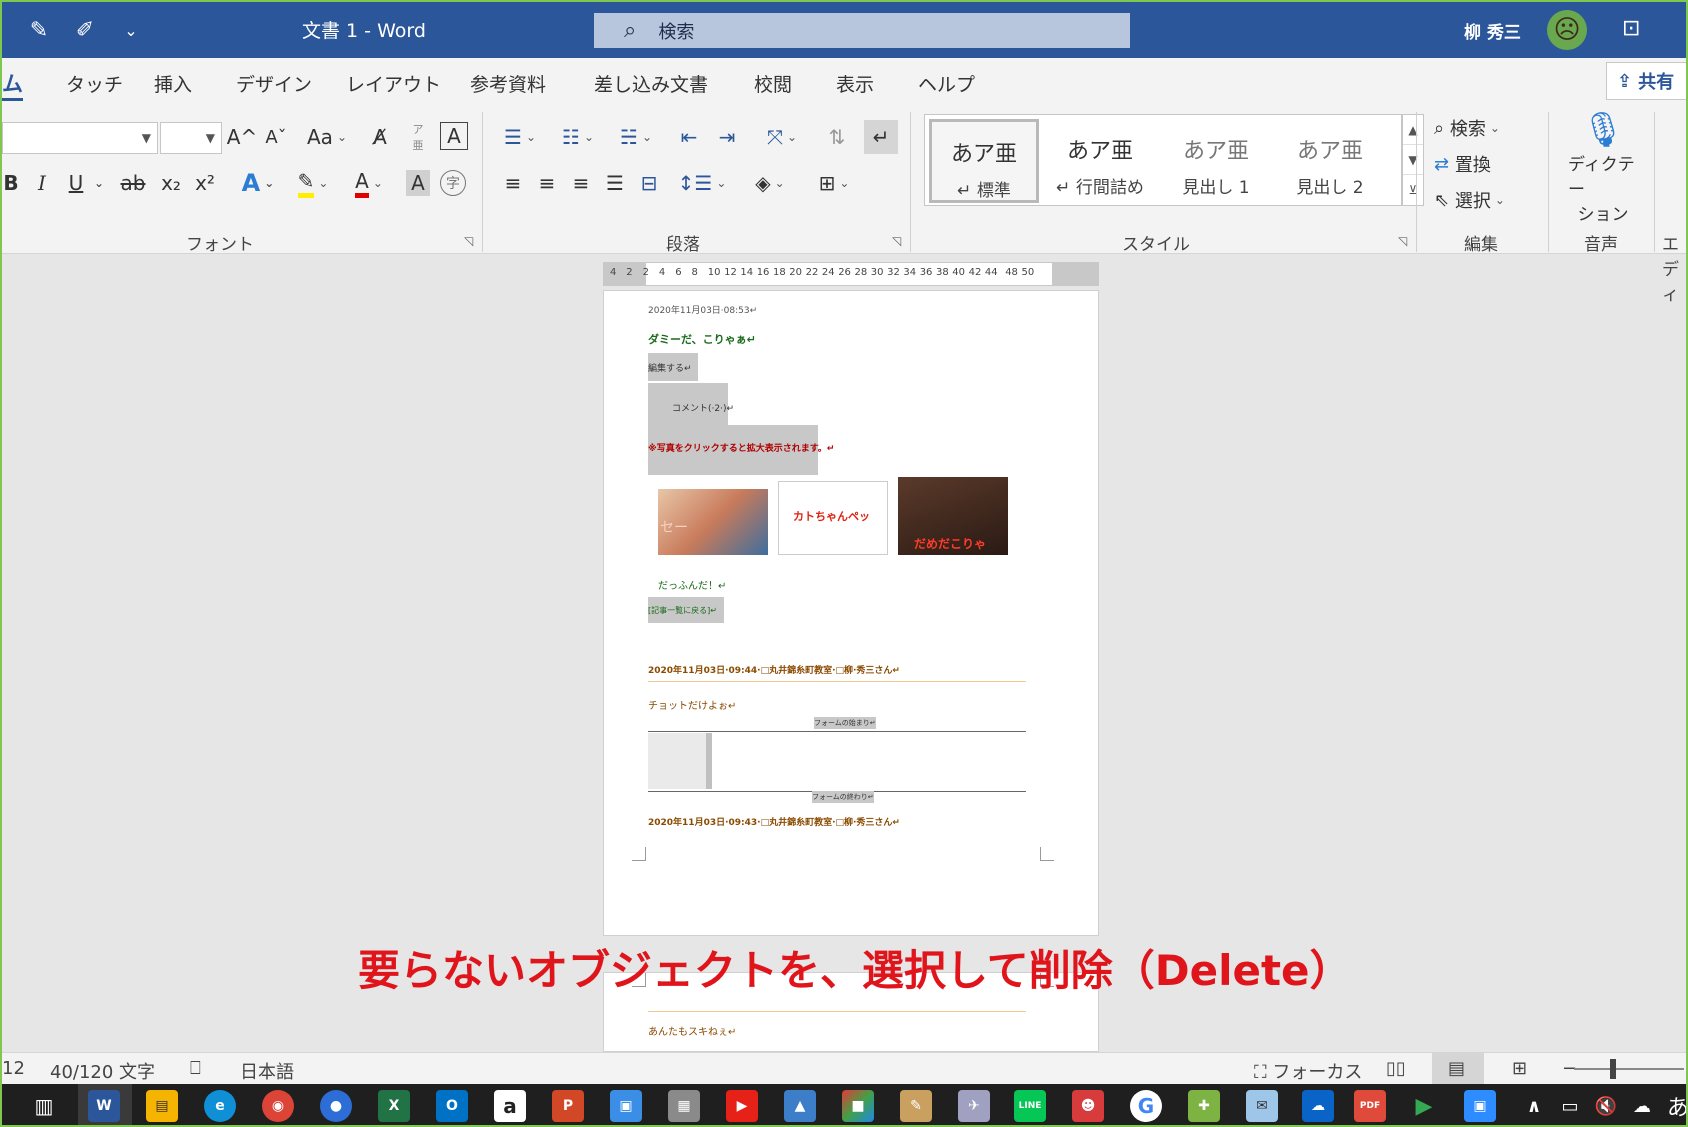  I want to click on enclose-characters-button: 字, so click(453, 183).